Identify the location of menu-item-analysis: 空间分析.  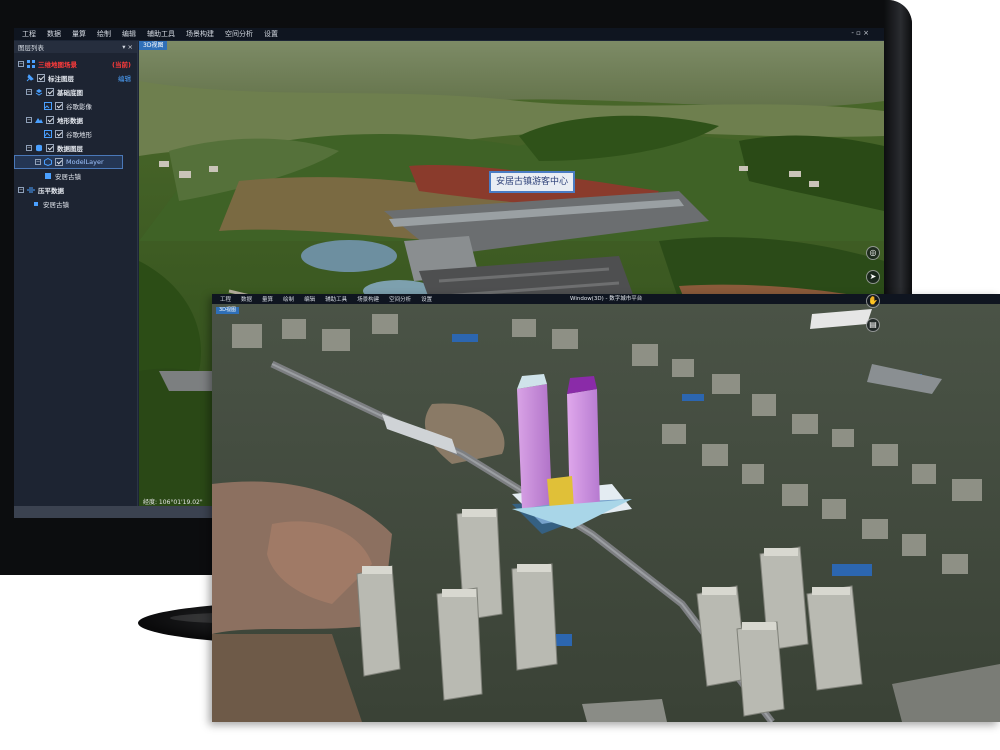
(244, 34).